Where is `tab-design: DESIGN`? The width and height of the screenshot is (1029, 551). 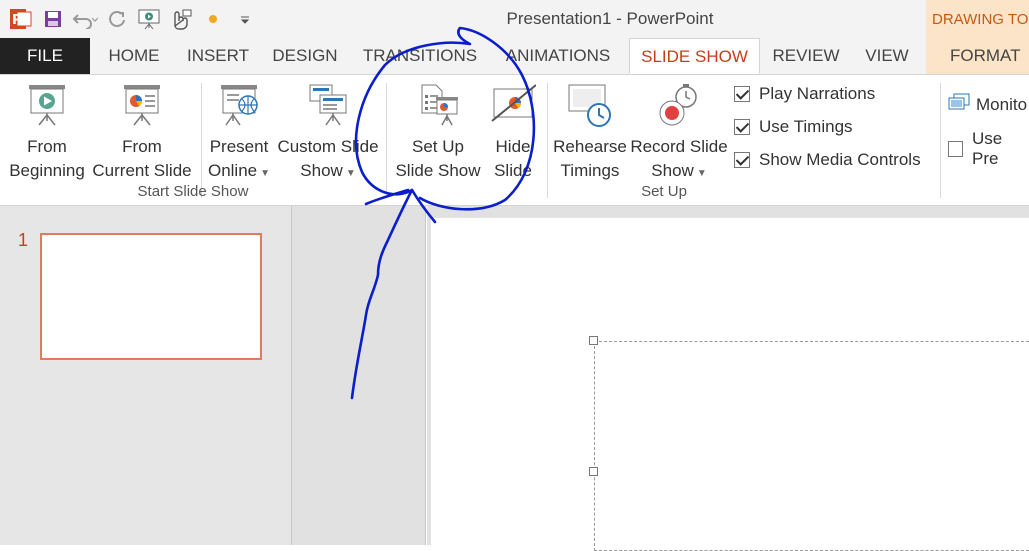 tab-design: DESIGN is located at coordinates (305, 56).